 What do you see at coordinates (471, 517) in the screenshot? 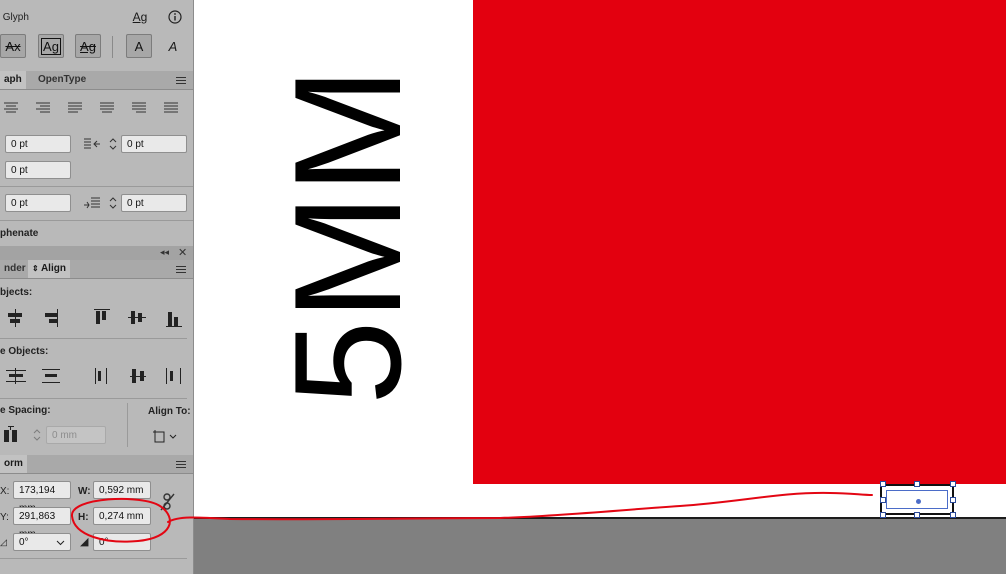
I see `red-annotation` at bounding box center [471, 517].